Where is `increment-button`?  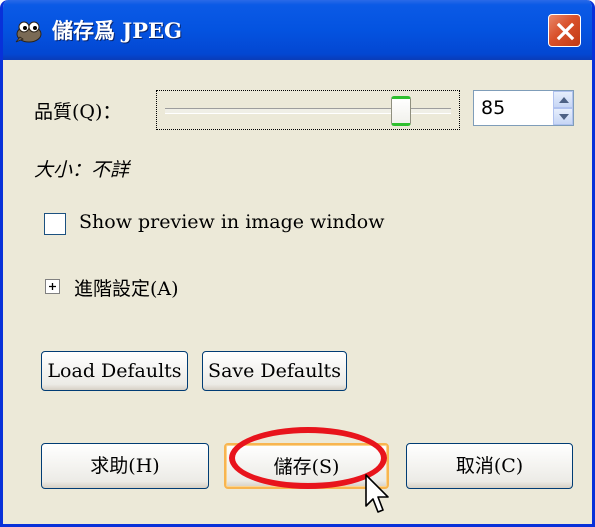 increment-button is located at coordinates (563, 99).